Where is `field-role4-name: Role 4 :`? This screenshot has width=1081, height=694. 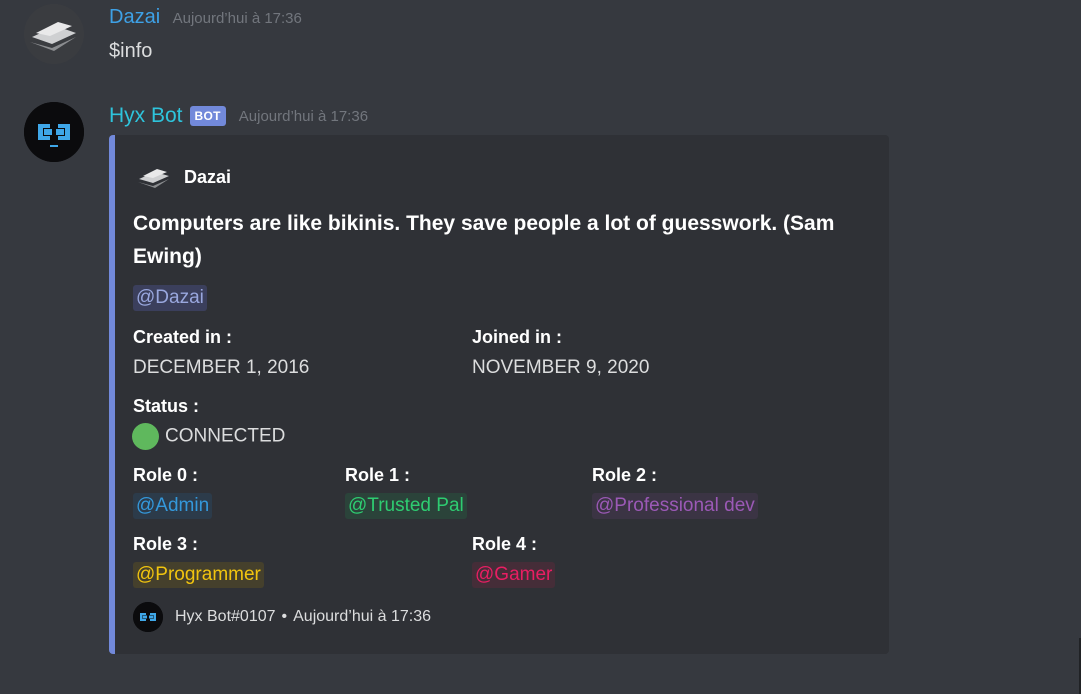 field-role4-name: Role 4 : is located at coordinates (505, 544).